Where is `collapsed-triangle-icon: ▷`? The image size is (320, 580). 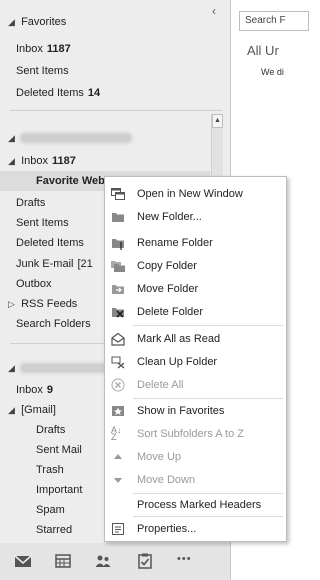
collapsed-triangle-icon: ▷ is located at coordinates (11, 304).